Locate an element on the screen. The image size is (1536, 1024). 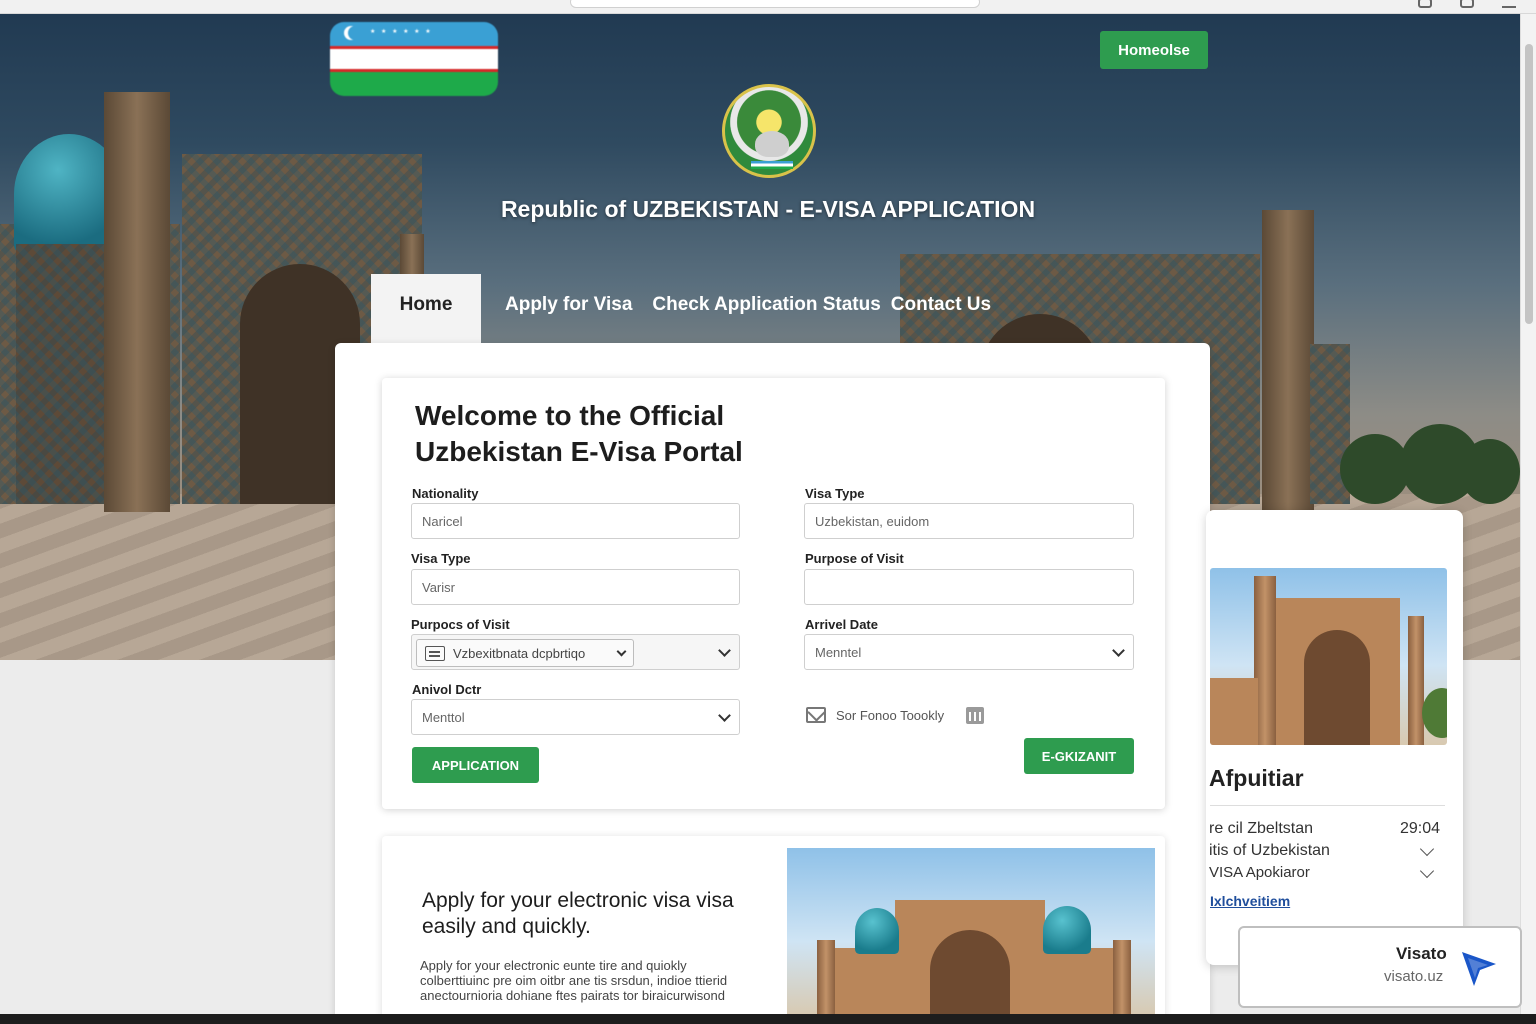
side-photo-tree is located at coordinates (1434, 713).